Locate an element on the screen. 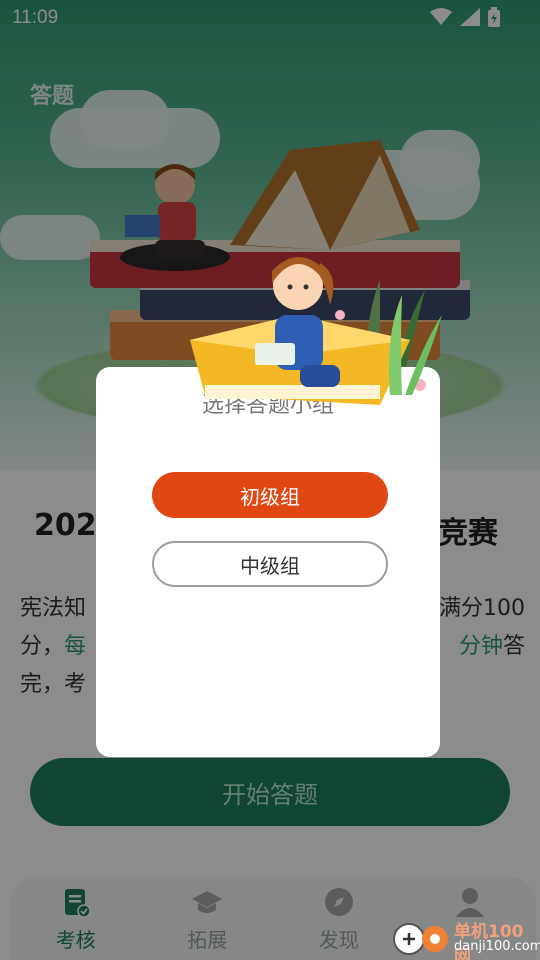 The height and width of the screenshot is (960, 540). girl-reading-illustration is located at coordinates (316, 331).